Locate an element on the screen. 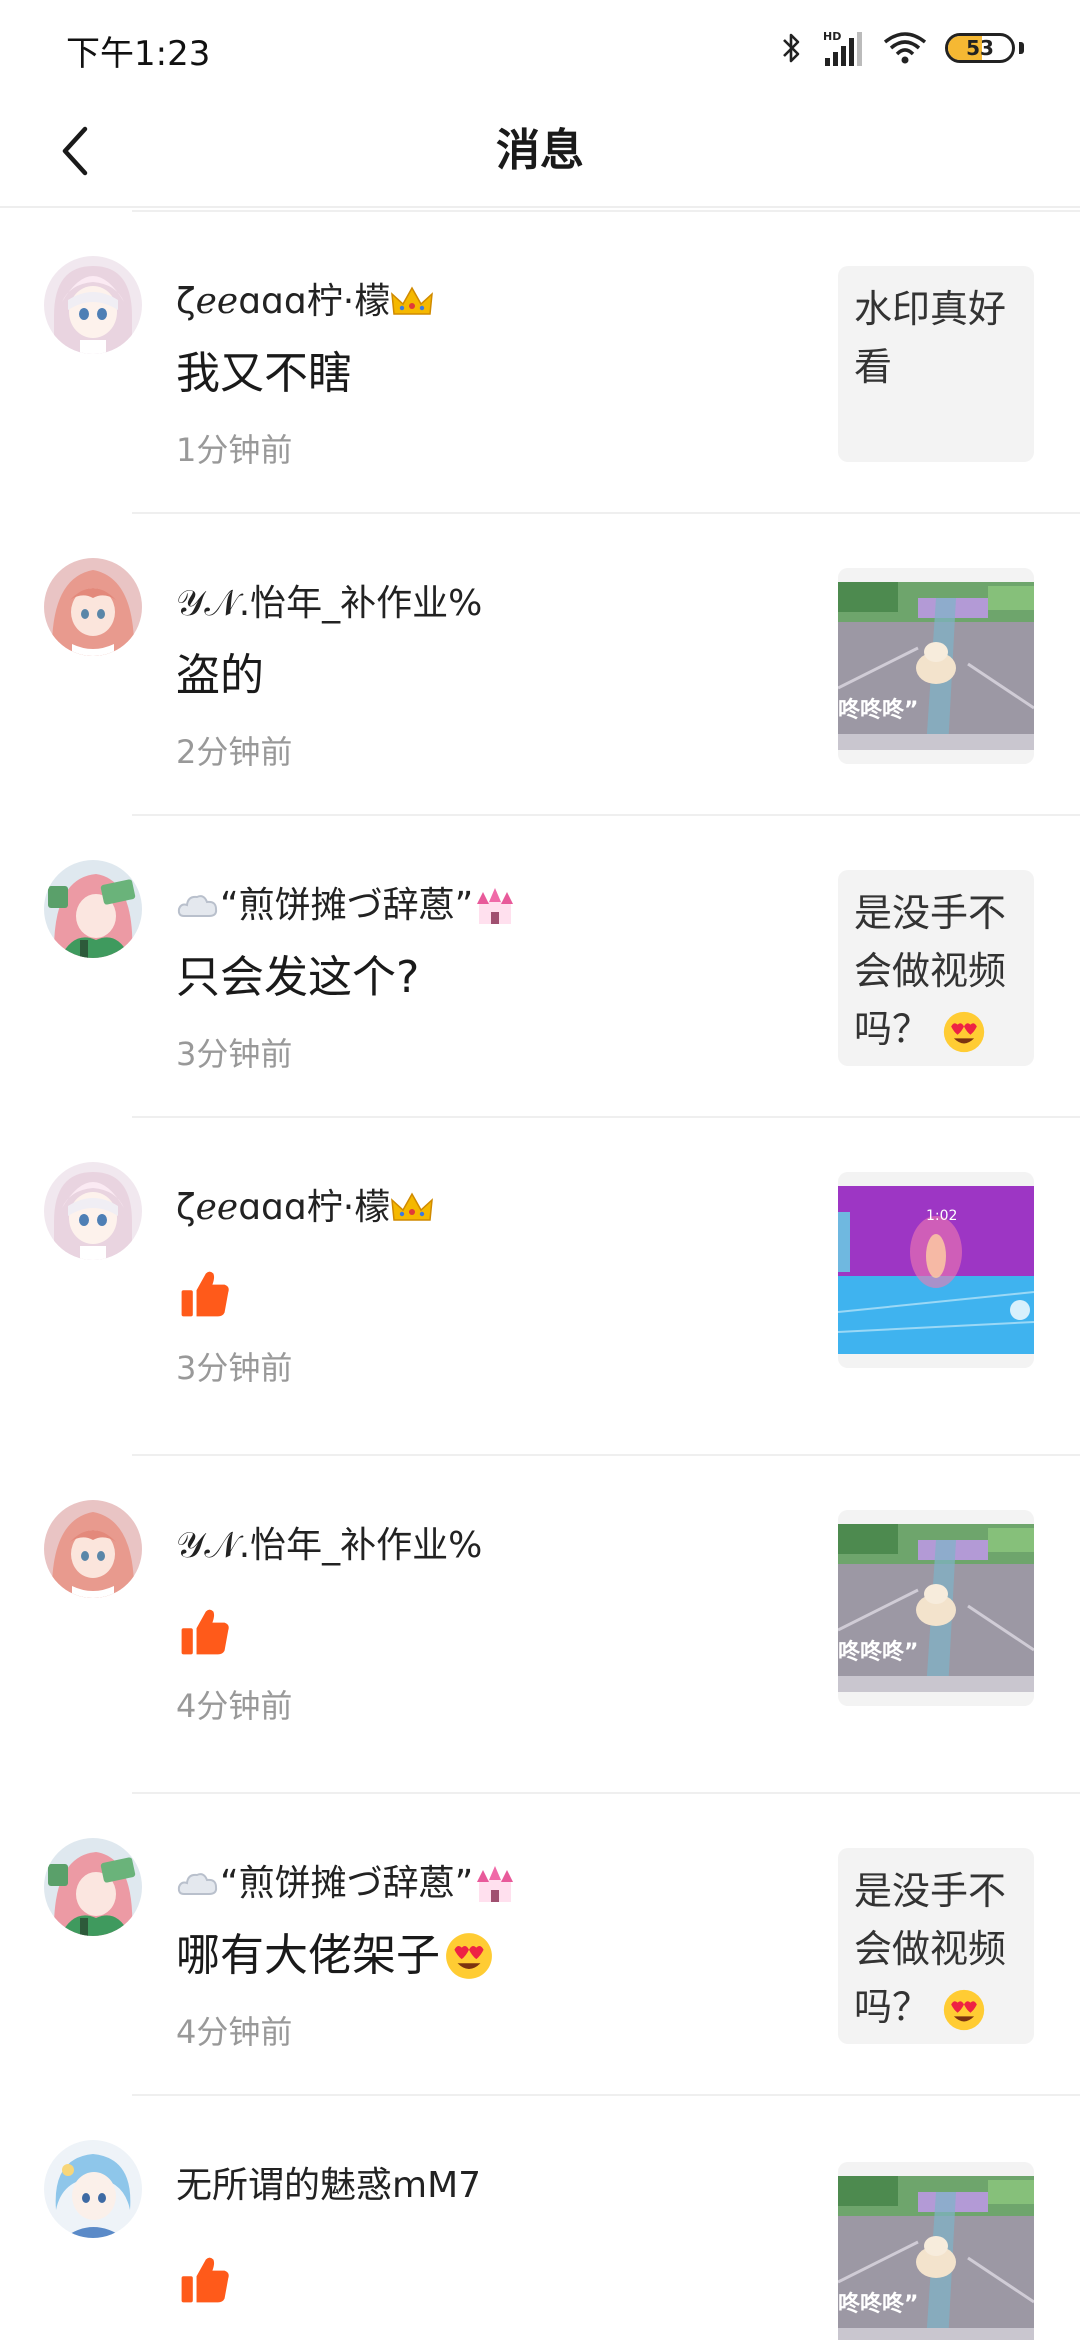  message-content: 𝒴𝒩.怡年_补作业% 盗的 2分钟前 is located at coordinates (486, 676).